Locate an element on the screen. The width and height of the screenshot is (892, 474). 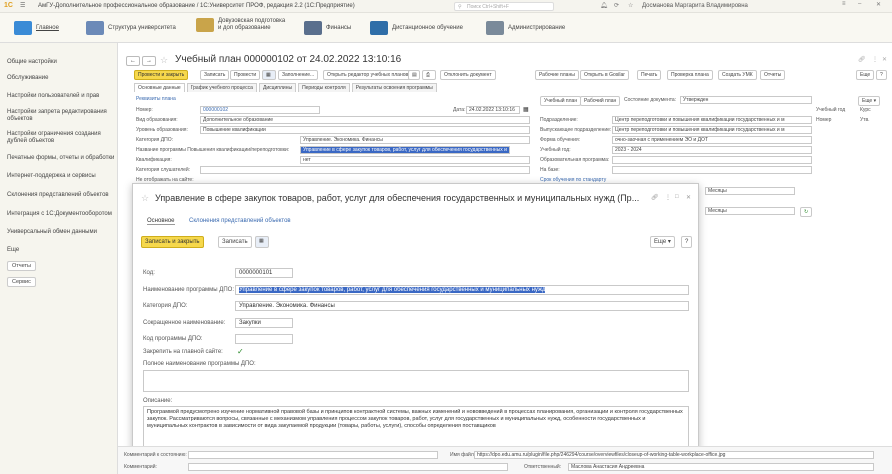
section-distance: Дистанционное обучение is located at coordinates (416, 28).